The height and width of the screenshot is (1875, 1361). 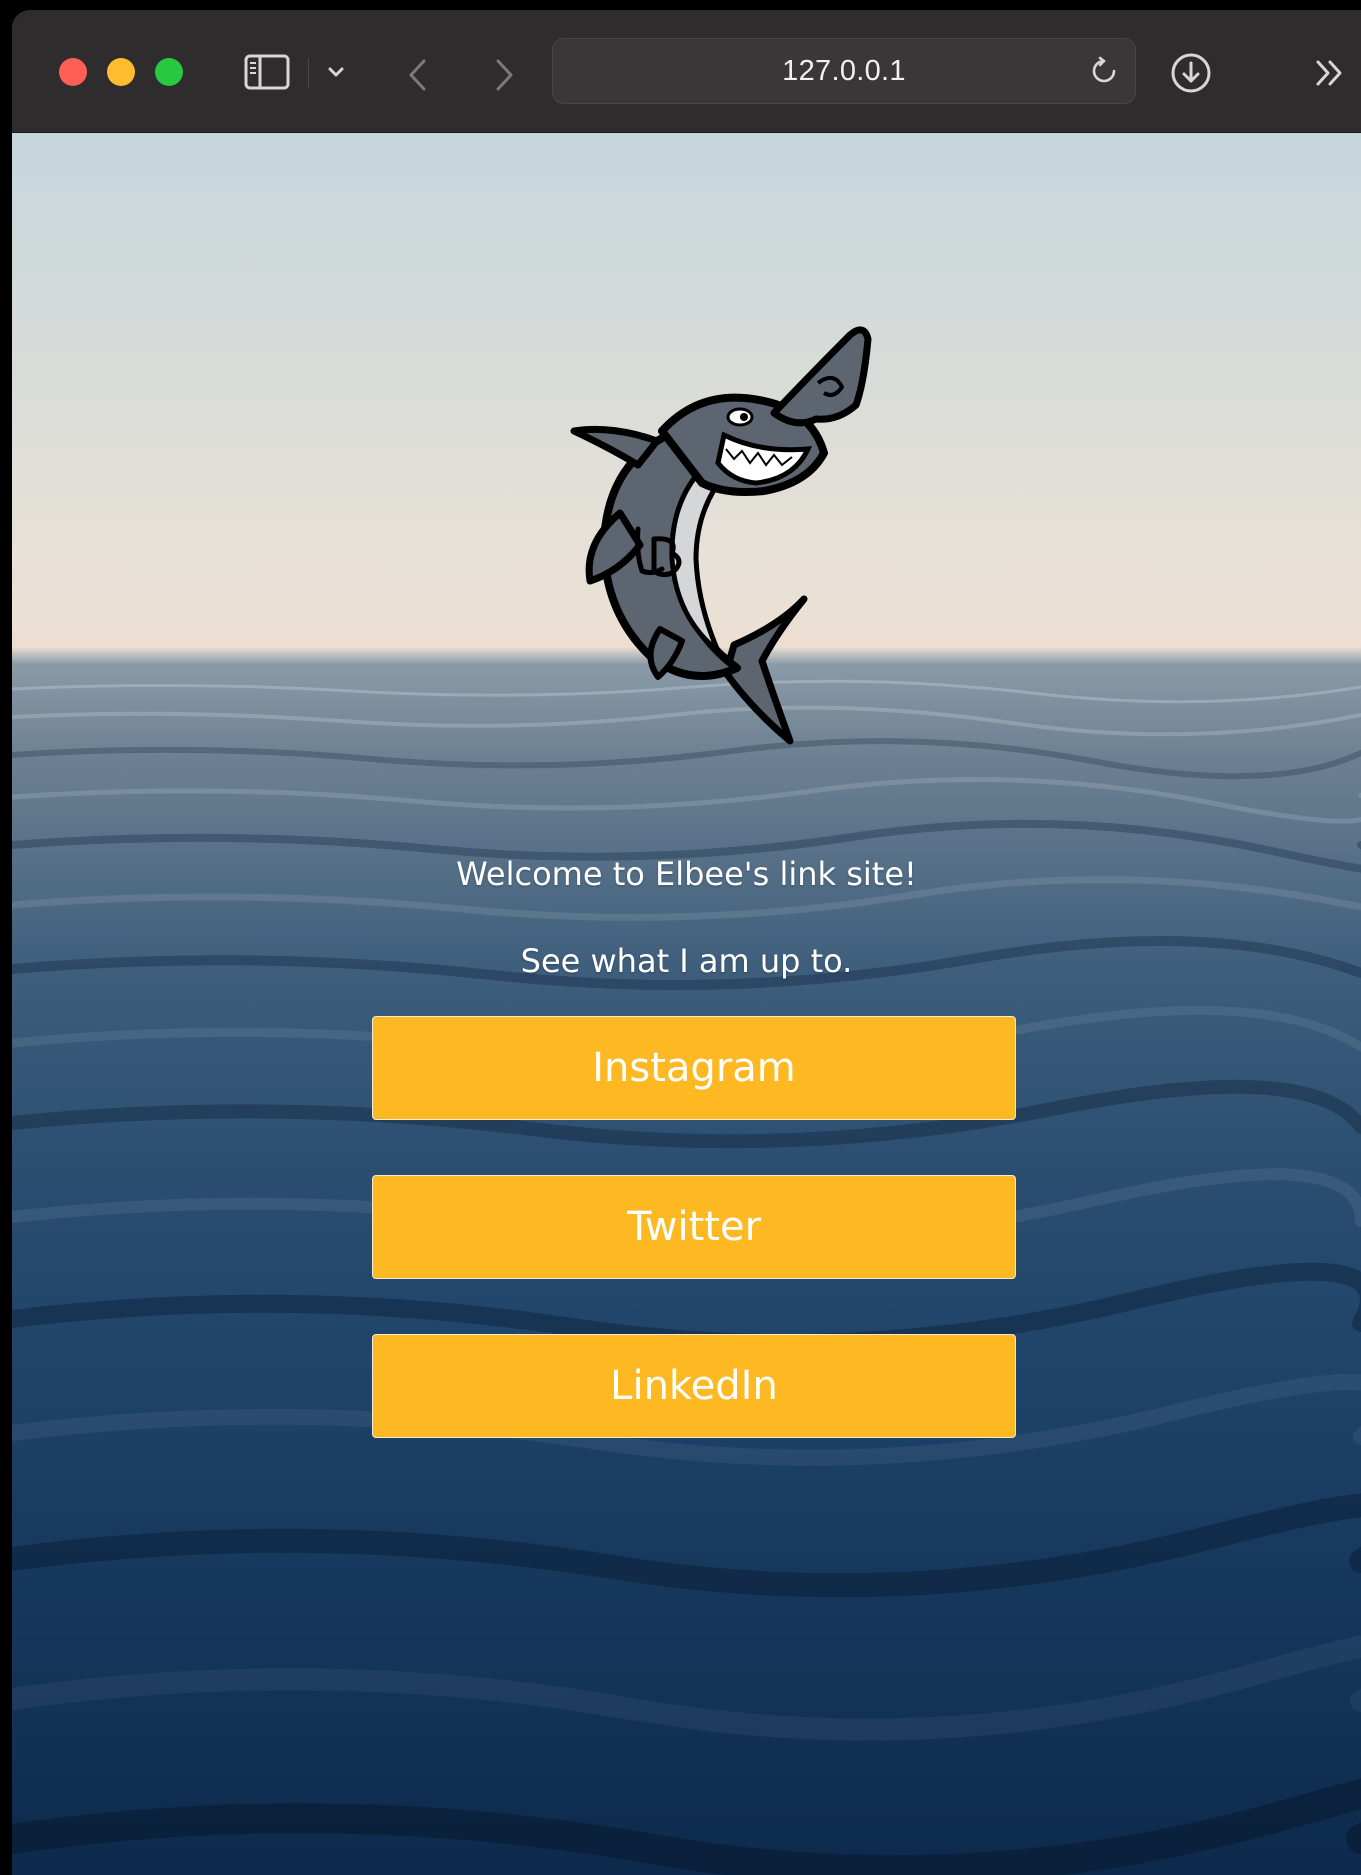 I want to click on download-icon, so click(x=1191, y=73).